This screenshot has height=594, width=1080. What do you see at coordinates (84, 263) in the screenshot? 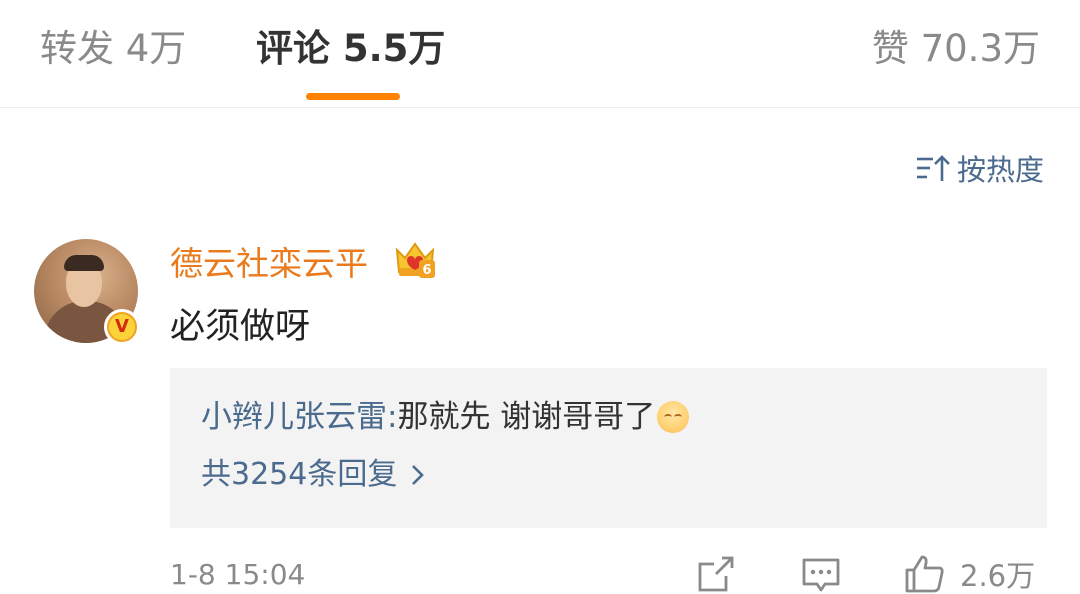
I see `avatar-hair` at bounding box center [84, 263].